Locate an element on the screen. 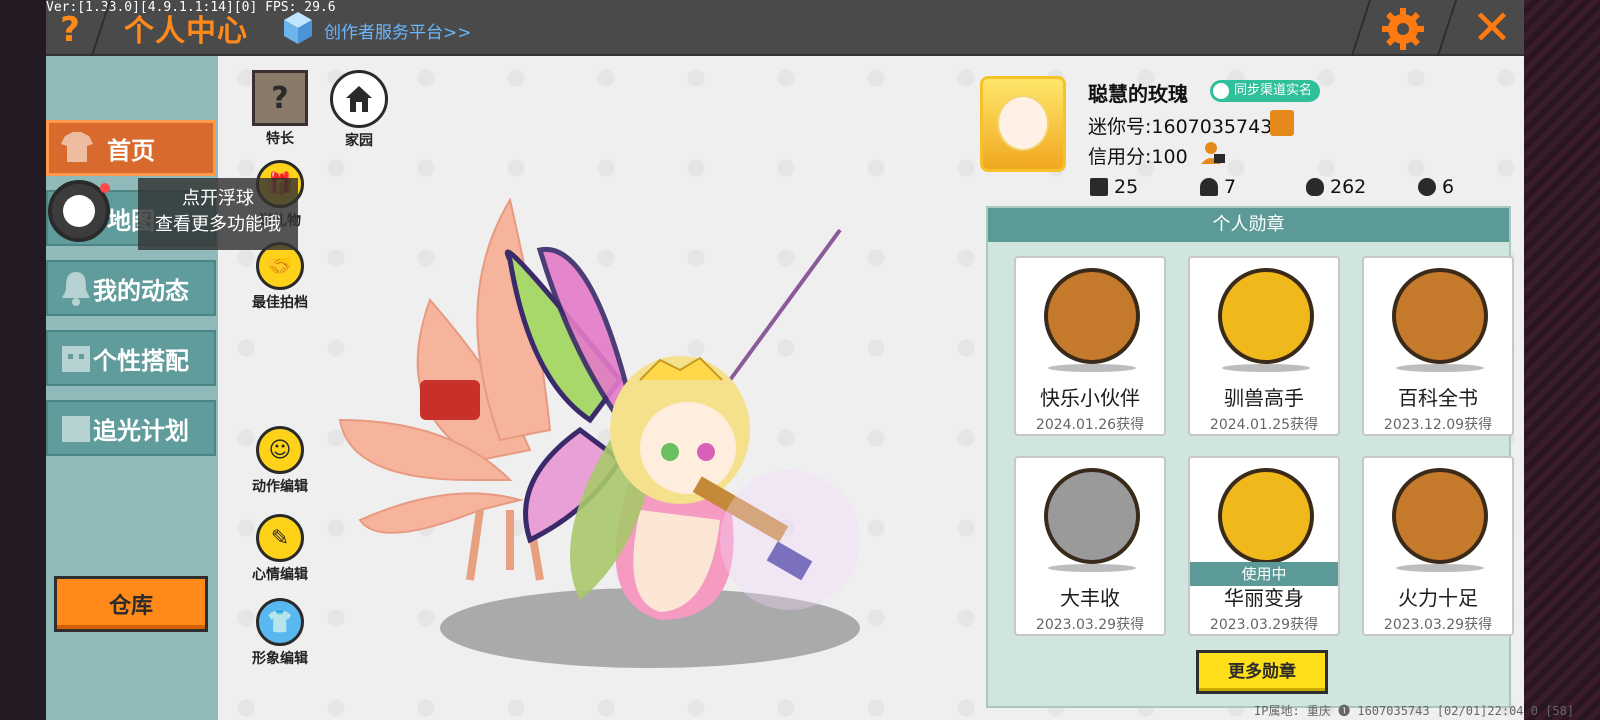 The image size is (1600, 720). page-title: 个人中心 is located at coordinates (186, 31).